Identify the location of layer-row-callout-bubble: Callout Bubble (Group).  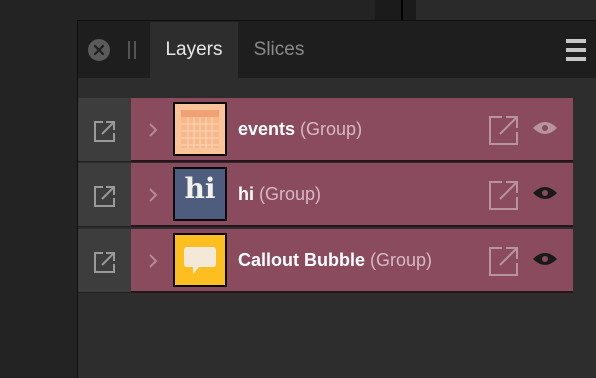
(325, 261).